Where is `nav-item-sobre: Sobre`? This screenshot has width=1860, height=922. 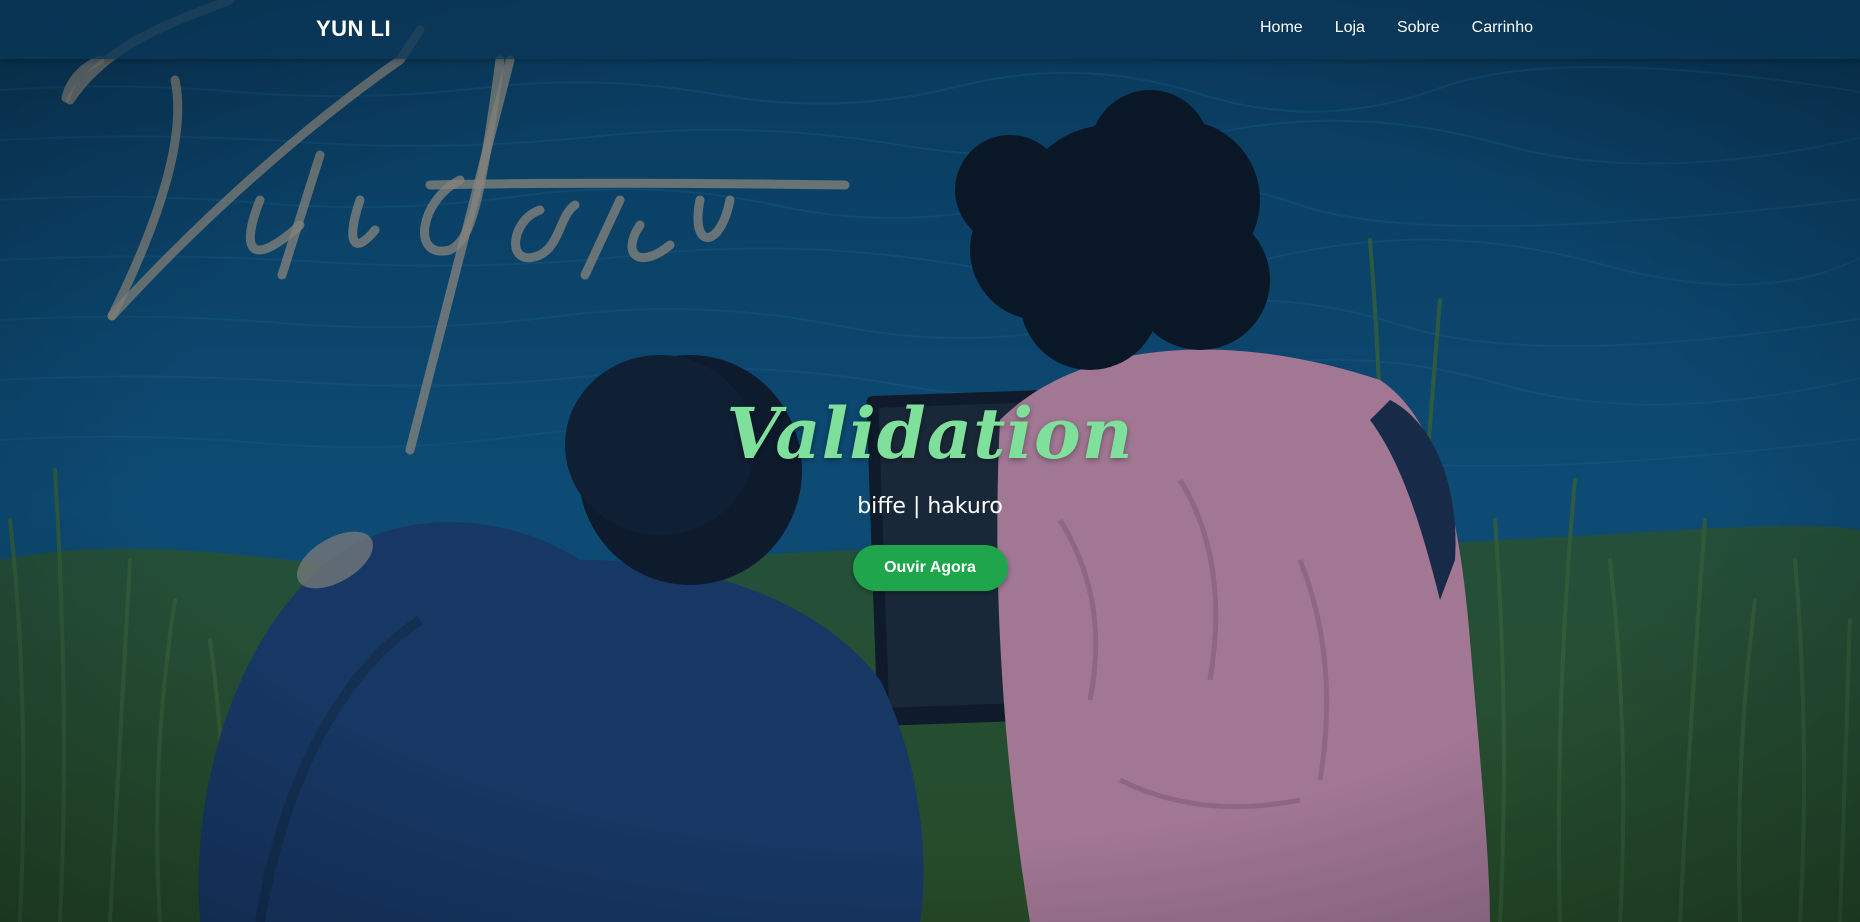 nav-item-sobre: Sobre is located at coordinates (1418, 28).